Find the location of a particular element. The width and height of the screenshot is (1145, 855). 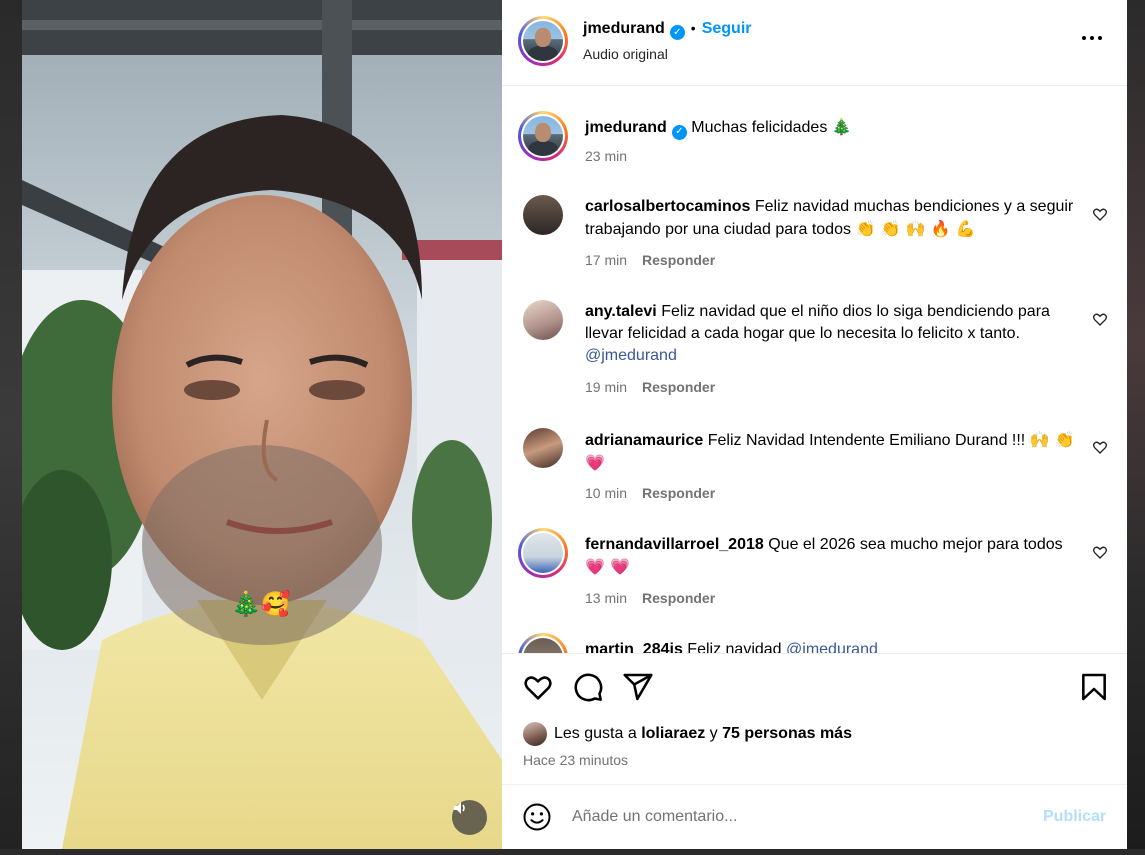

bookmark-icon is located at coordinates (1094, 687).